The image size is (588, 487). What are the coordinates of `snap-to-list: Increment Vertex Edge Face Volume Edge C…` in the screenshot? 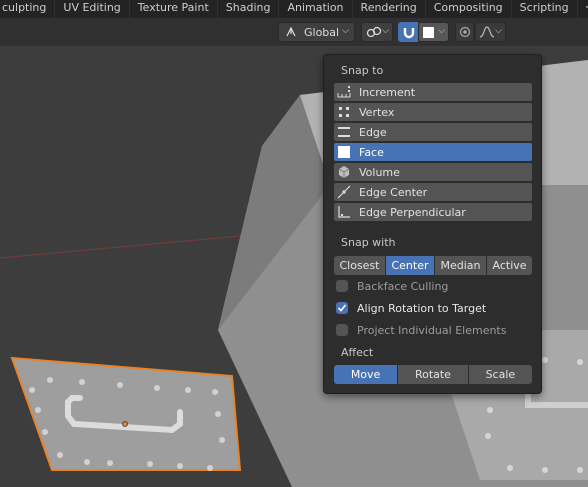 It's located at (433, 153).